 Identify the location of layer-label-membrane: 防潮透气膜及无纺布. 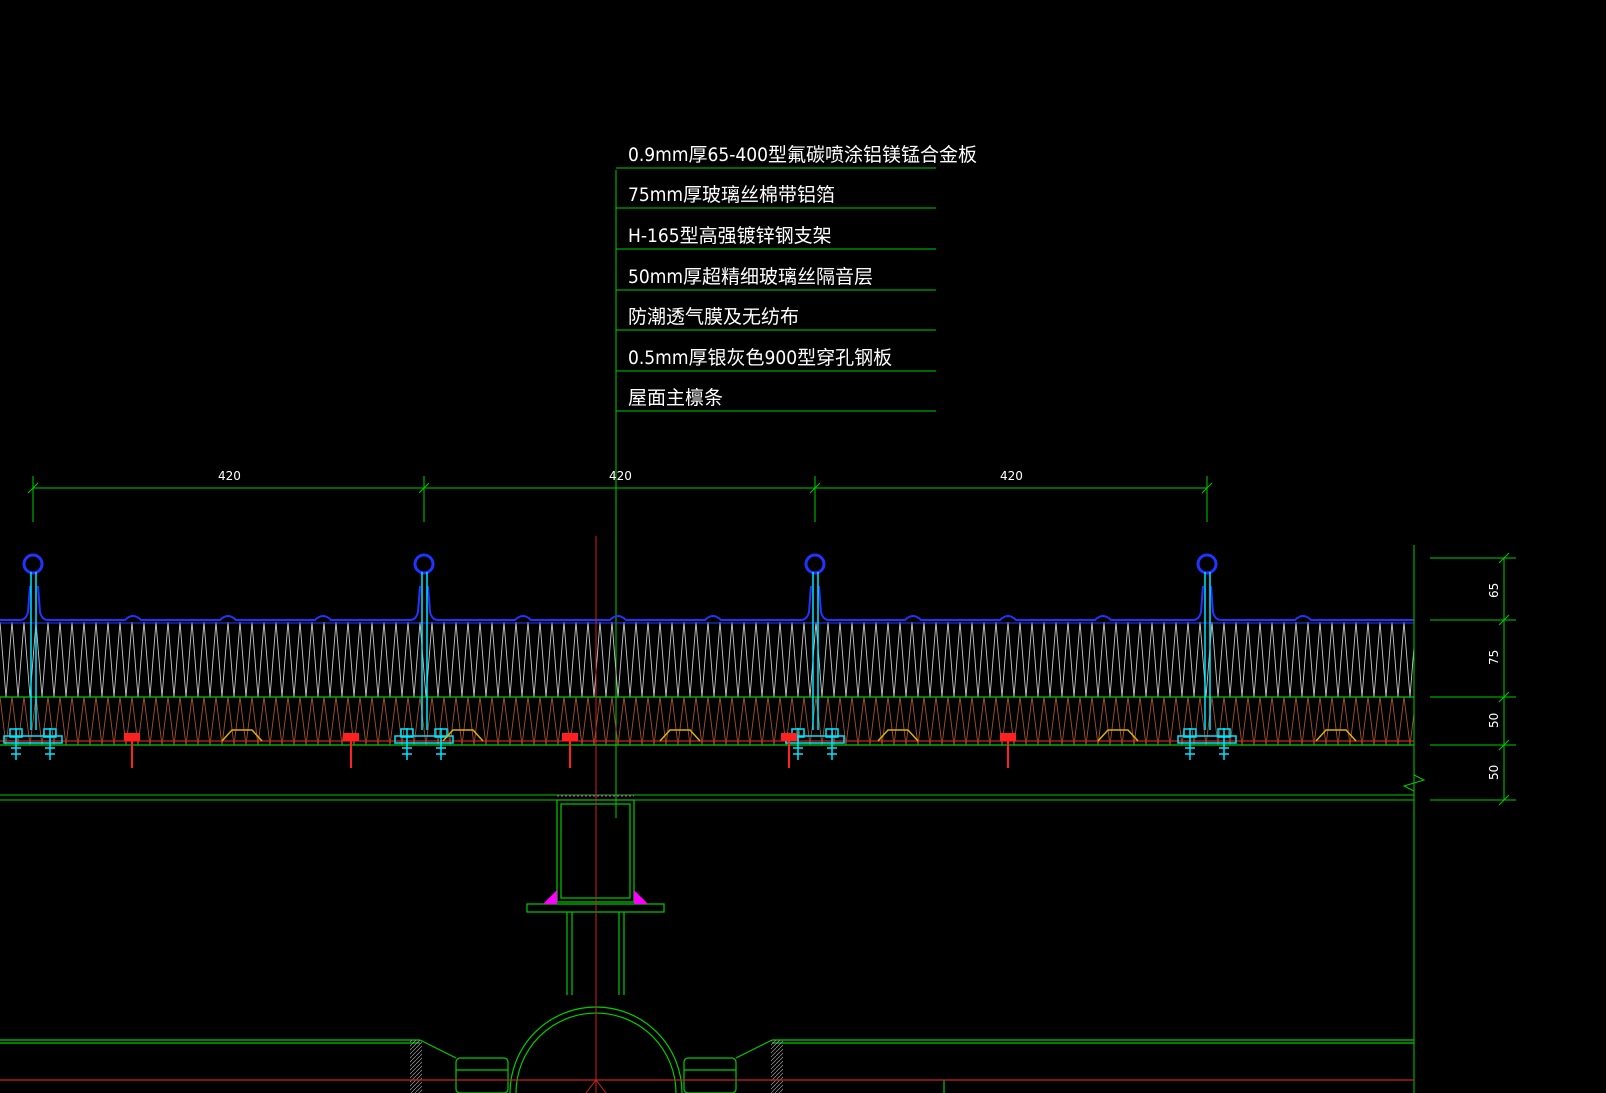
(713, 317).